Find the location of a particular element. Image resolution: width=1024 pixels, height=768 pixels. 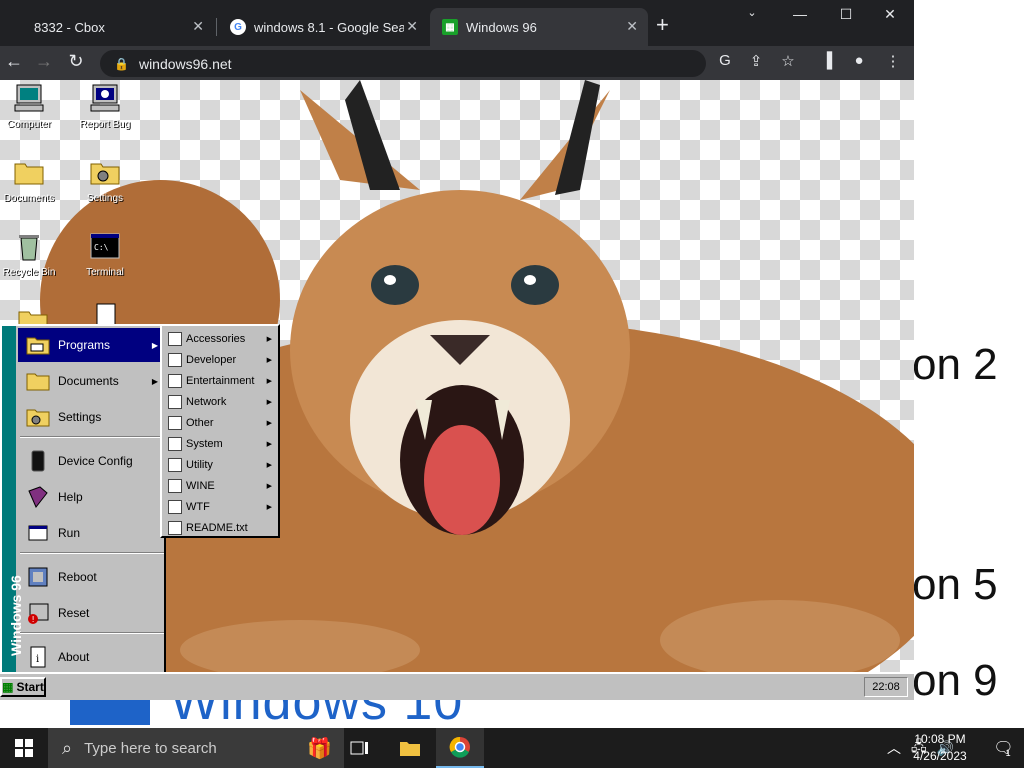

desktop-icon-settings: Settings is located at coordinates (105, 180).